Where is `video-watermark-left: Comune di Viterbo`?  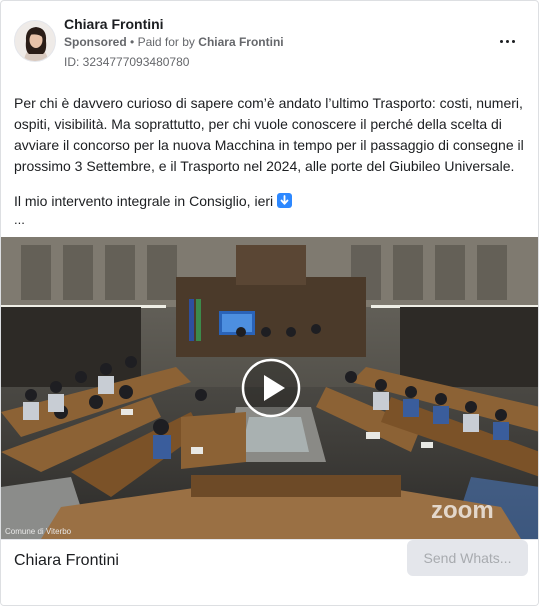 video-watermark-left: Comune di Viterbo is located at coordinates (38, 531).